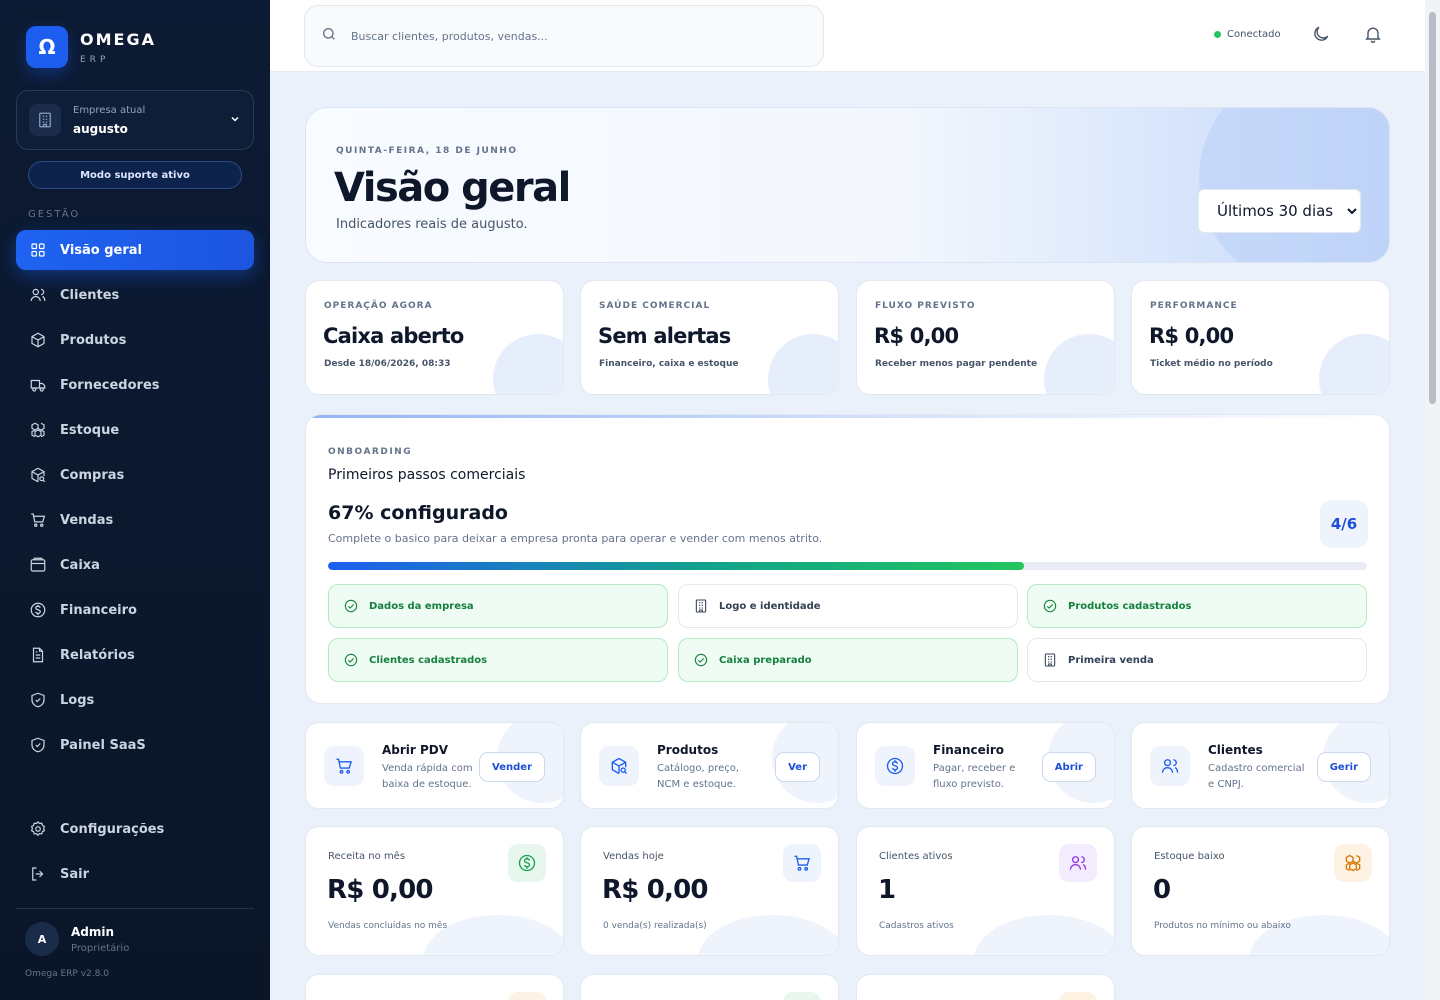 The image size is (1440, 1000). What do you see at coordinates (135, 475) in the screenshot?
I see `sidebar-item-compras: Compras` at bounding box center [135, 475].